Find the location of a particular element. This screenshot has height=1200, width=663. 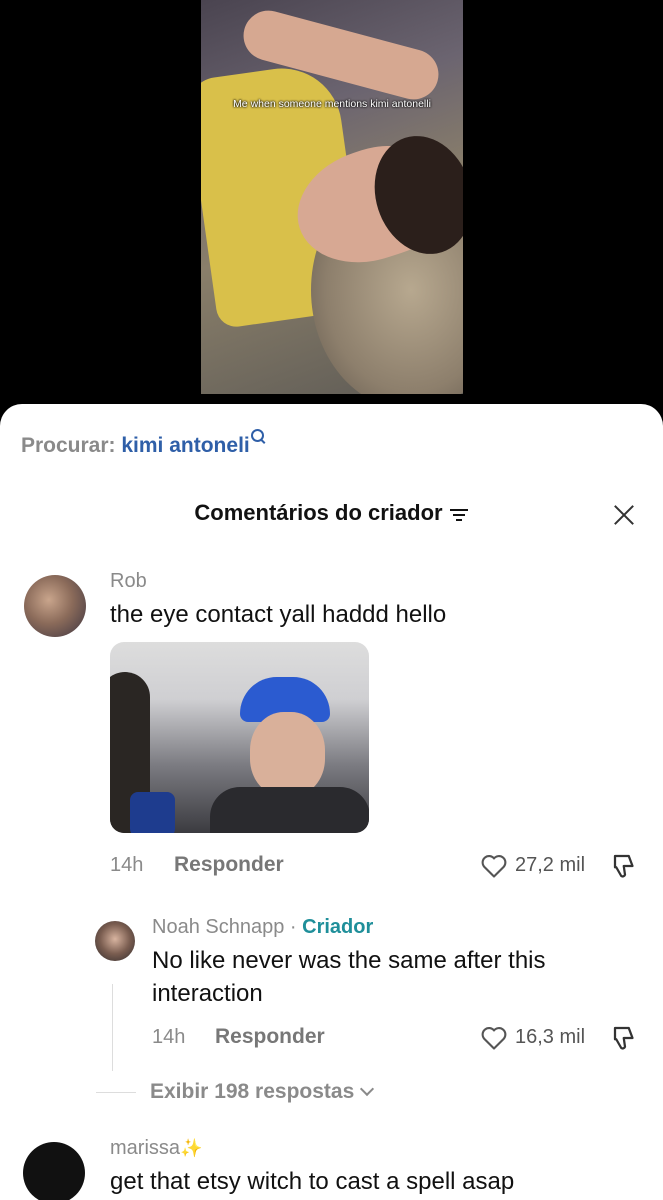

avatar-marissa is located at coordinates (54, 1171).